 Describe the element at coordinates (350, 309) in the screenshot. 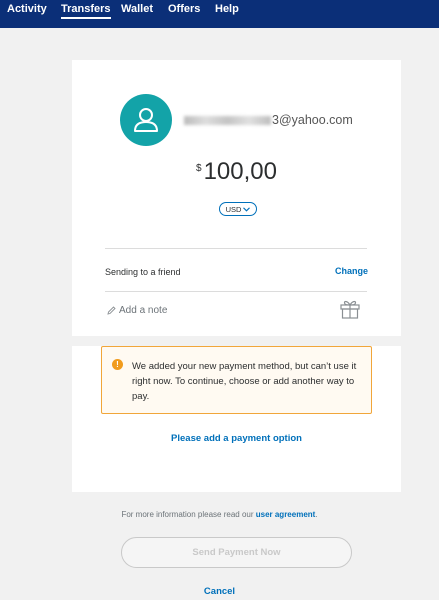

I see `gift-icon` at that location.